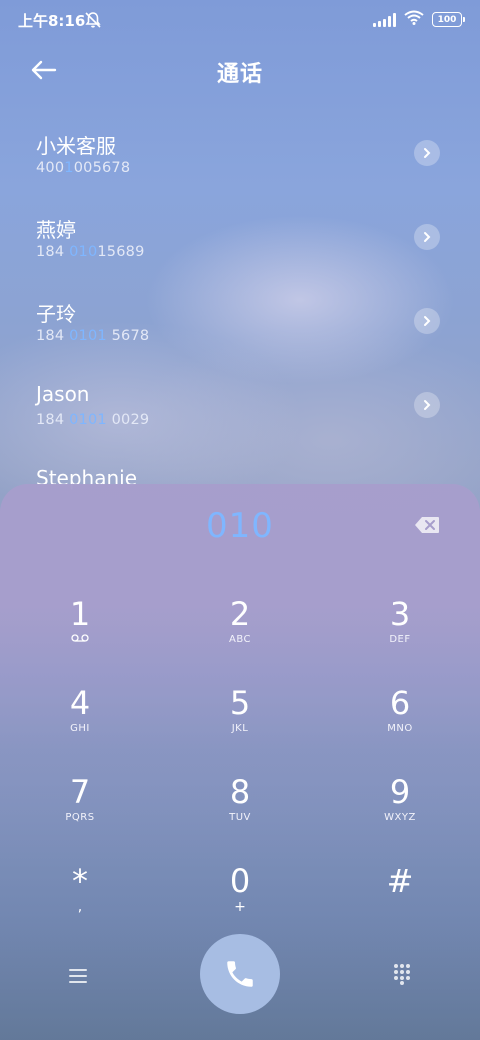  I want to click on contact-number: 184 0101 5678, so click(93, 336).